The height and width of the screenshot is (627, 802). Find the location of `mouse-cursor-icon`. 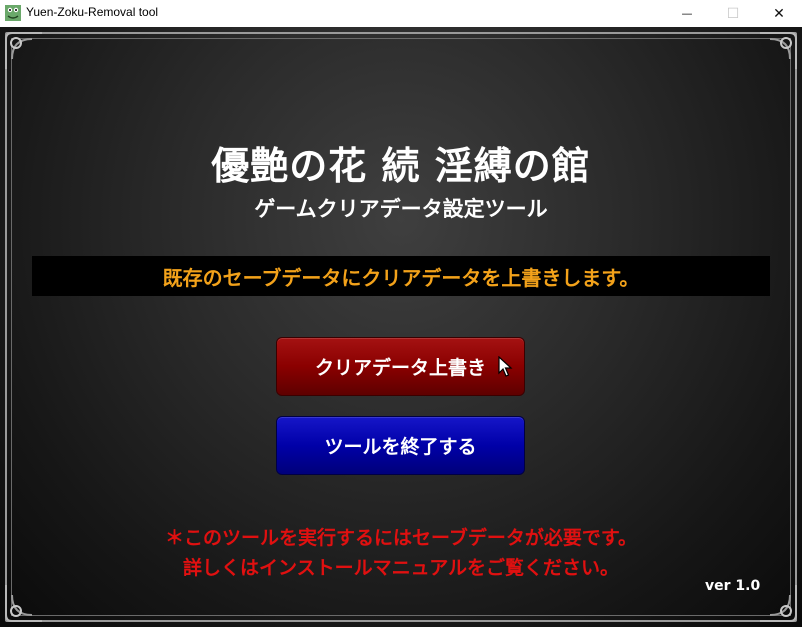

mouse-cursor-icon is located at coordinates (505, 366).